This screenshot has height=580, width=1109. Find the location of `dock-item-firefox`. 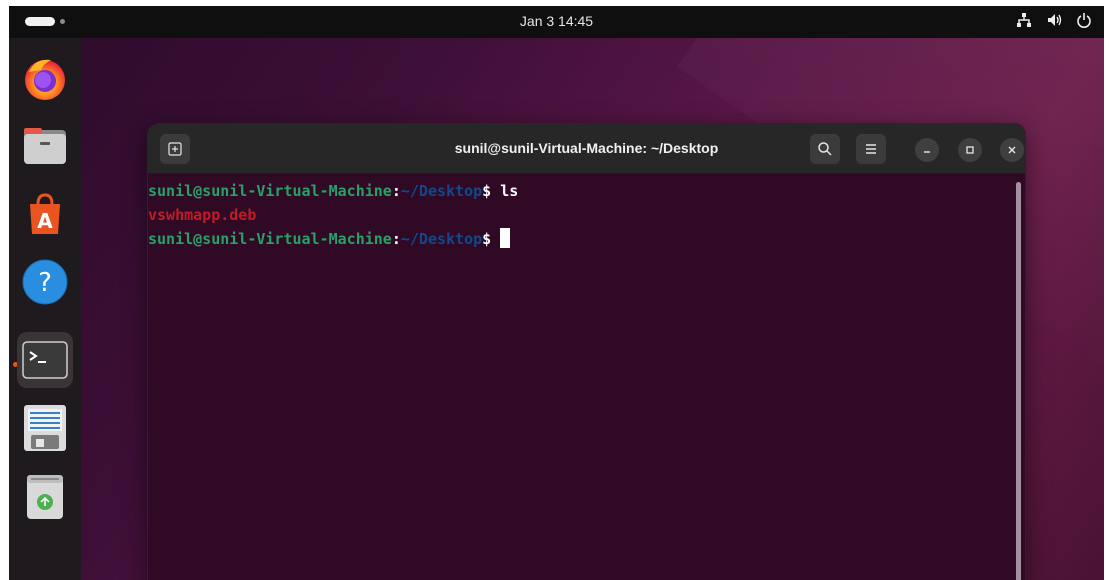

dock-item-firefox is located at coordinates (45, 78).